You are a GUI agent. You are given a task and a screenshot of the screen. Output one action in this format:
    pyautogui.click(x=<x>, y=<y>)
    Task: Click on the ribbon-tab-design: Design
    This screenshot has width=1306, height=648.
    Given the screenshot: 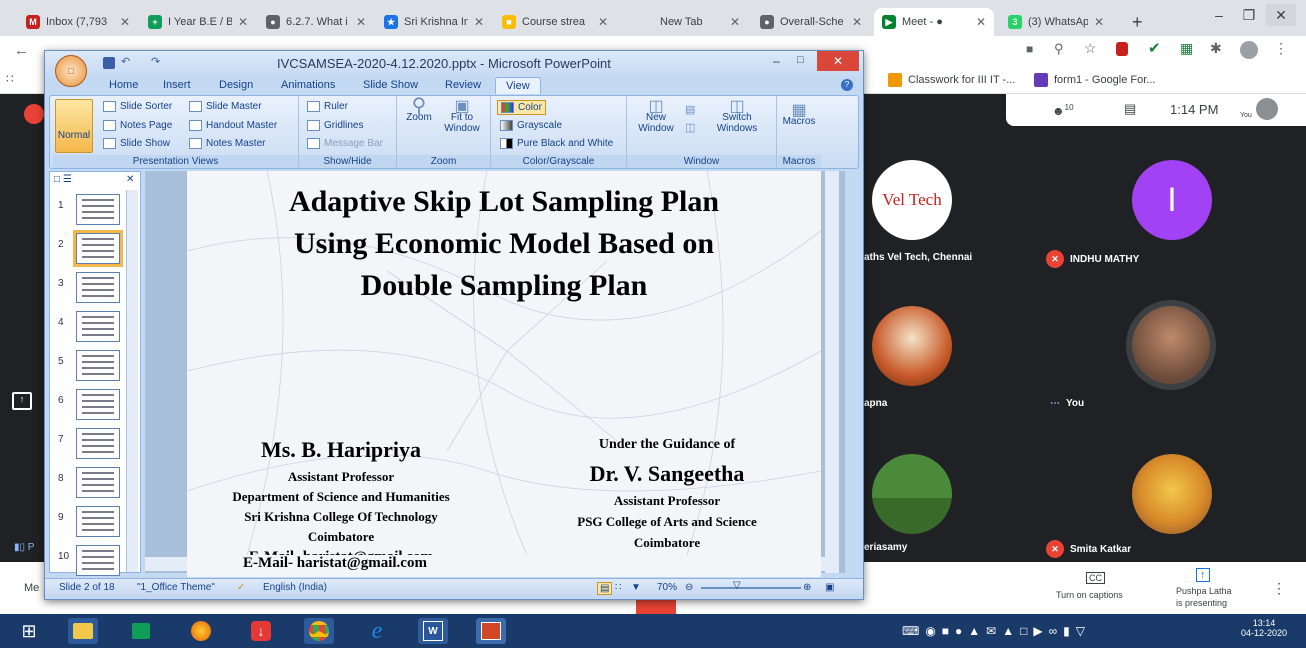 What is the action you would take?
    pyautogui.click(x=236, y=85)
    